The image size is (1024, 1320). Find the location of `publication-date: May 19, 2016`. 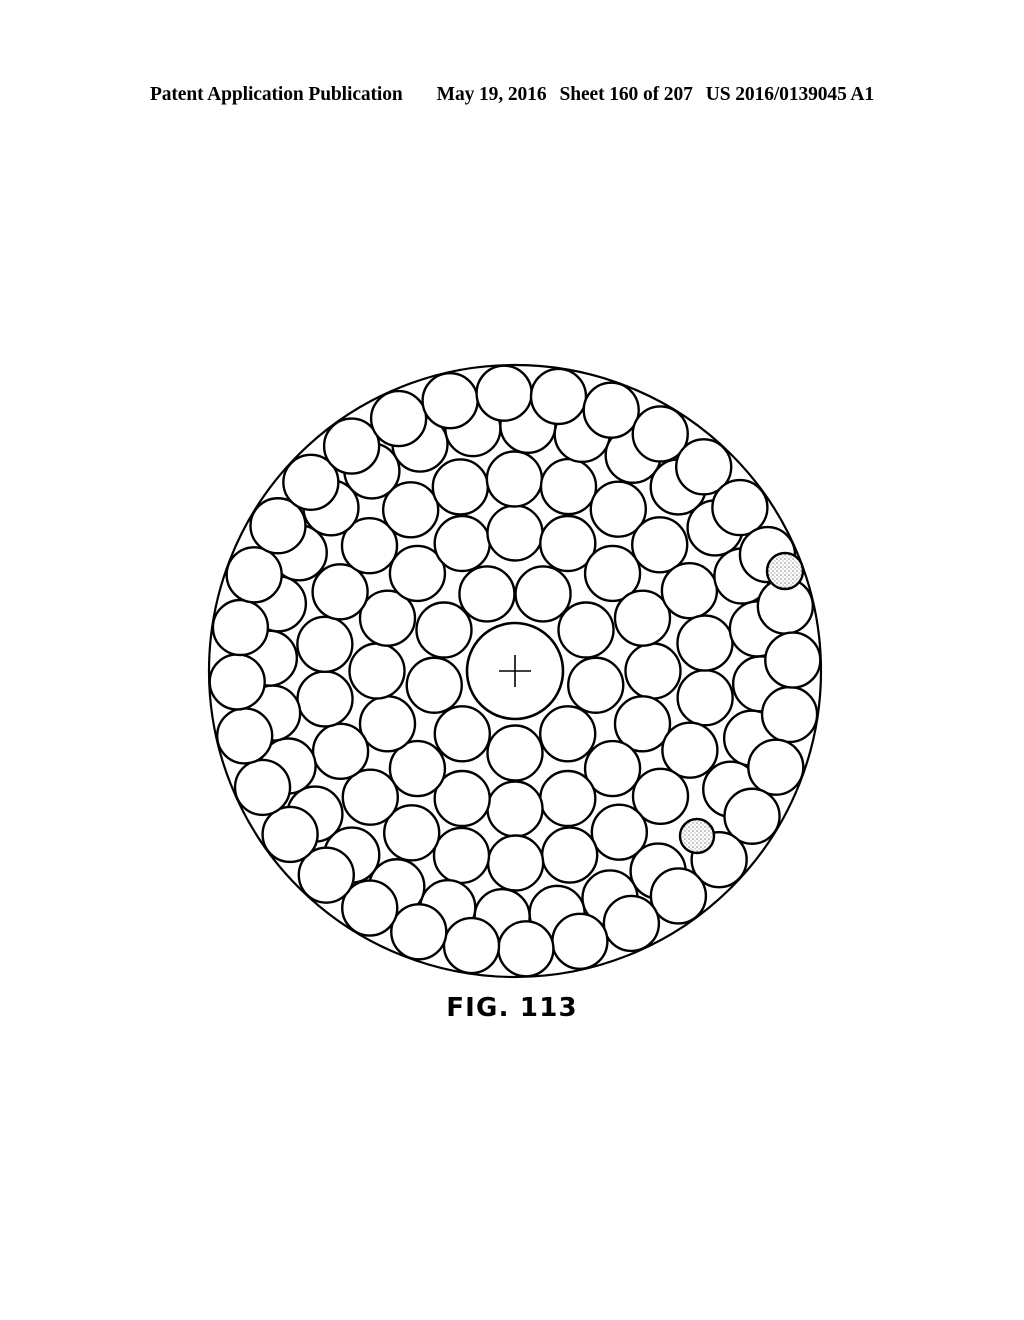

publication-date: May 19, 2016 is located at coordinates (491, 94).